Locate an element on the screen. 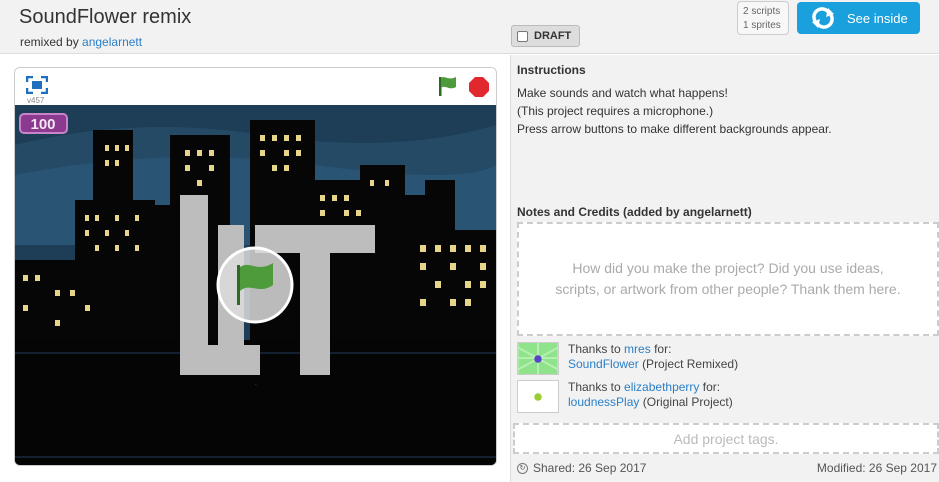 Image resolution: width=939 pixels, height=482 pixels. counter-badge: 100 is located at coordinates (43, 123).